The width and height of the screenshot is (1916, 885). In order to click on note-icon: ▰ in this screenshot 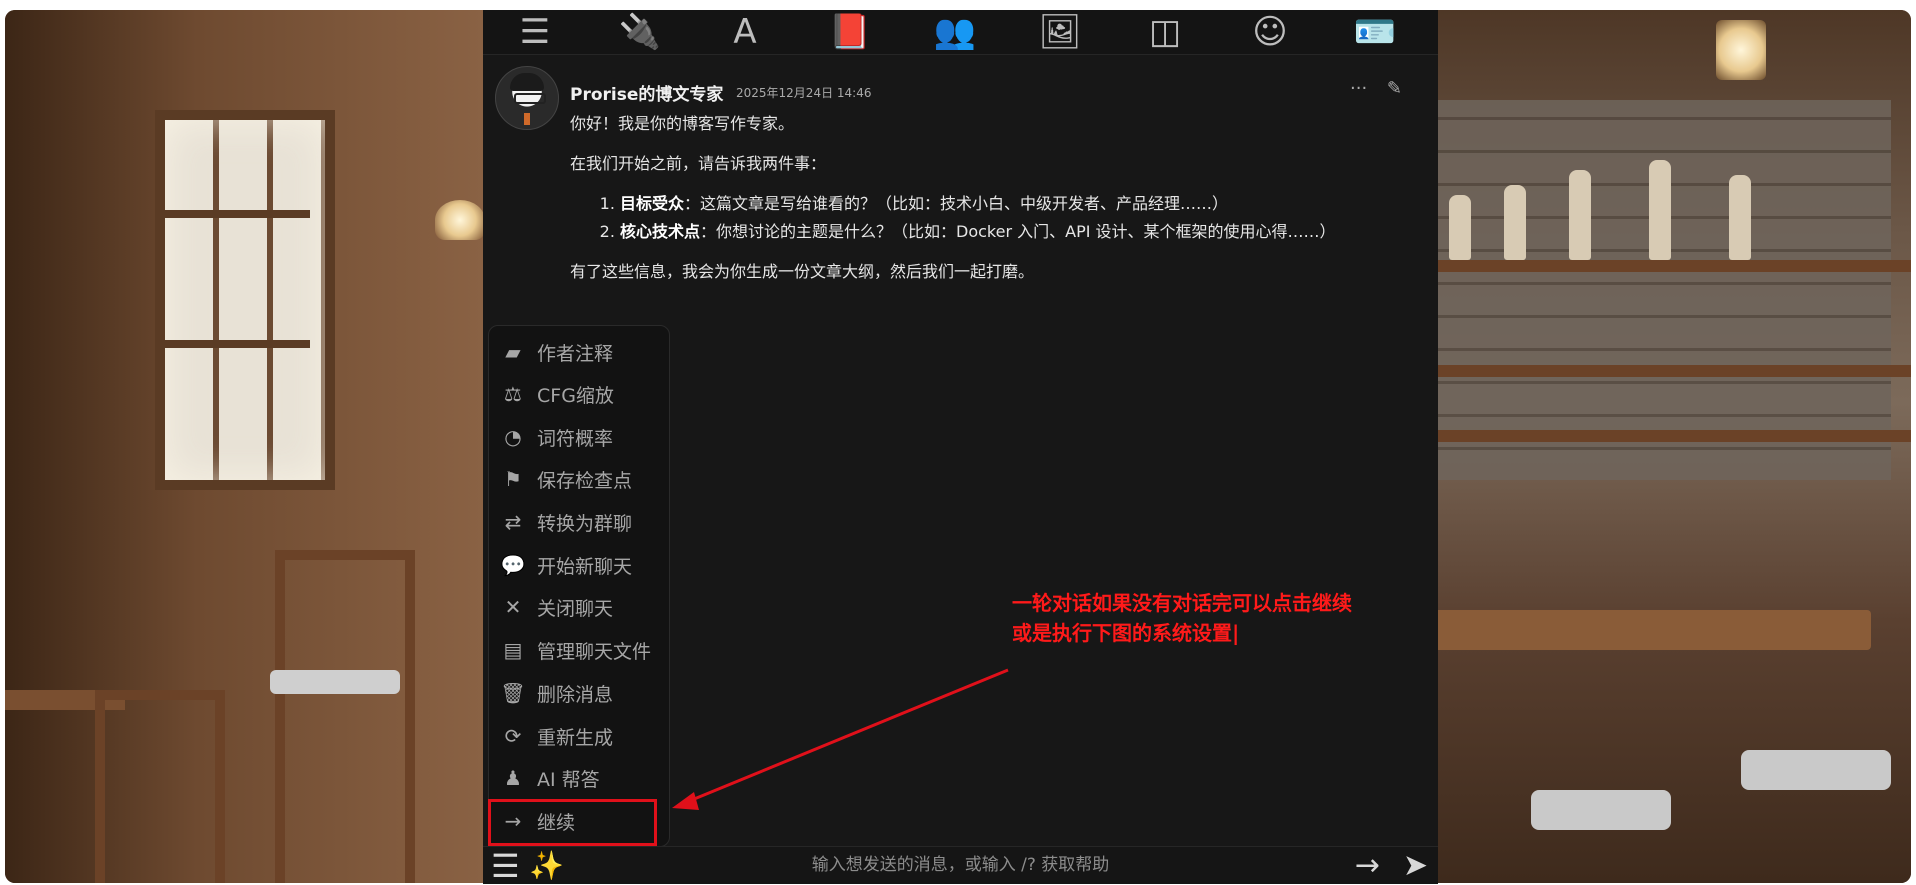, I will do `click(513, 352)`.